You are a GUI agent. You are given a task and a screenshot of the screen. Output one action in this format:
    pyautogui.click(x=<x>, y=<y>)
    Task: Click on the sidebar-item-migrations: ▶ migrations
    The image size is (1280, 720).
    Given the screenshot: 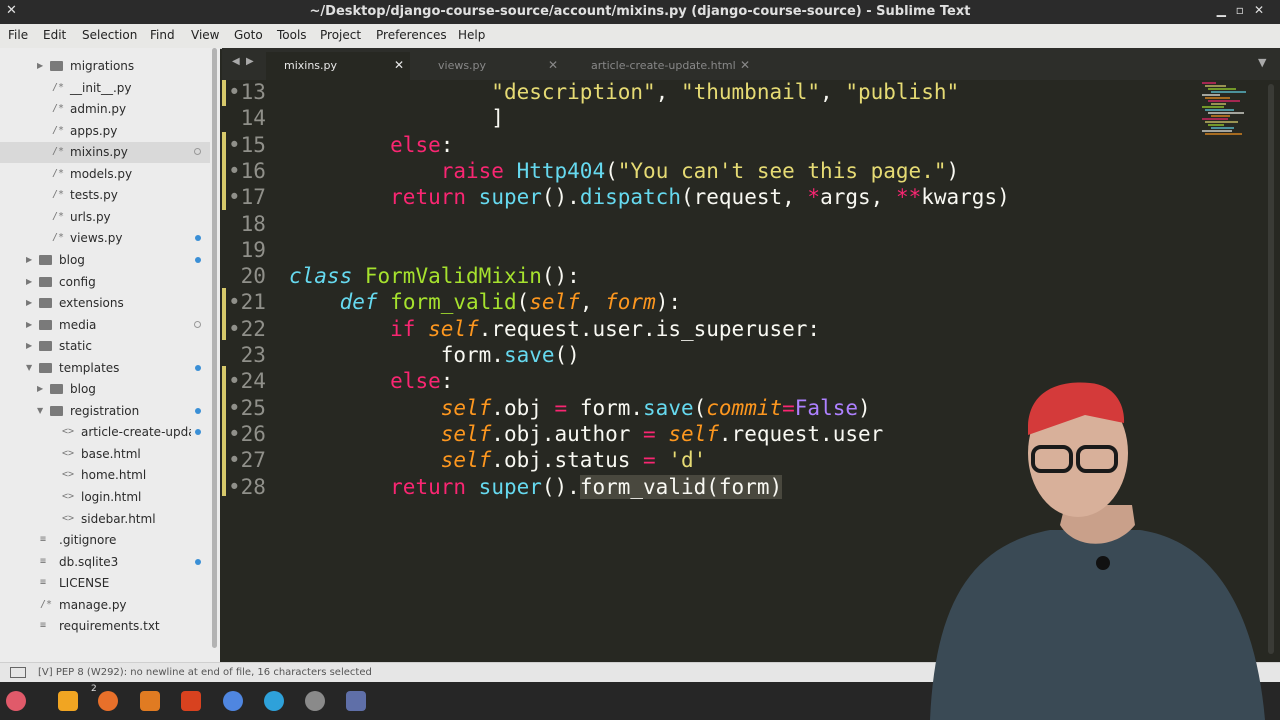 What is the action you would take?
    pyautogui.click(x=105, y=66)
    